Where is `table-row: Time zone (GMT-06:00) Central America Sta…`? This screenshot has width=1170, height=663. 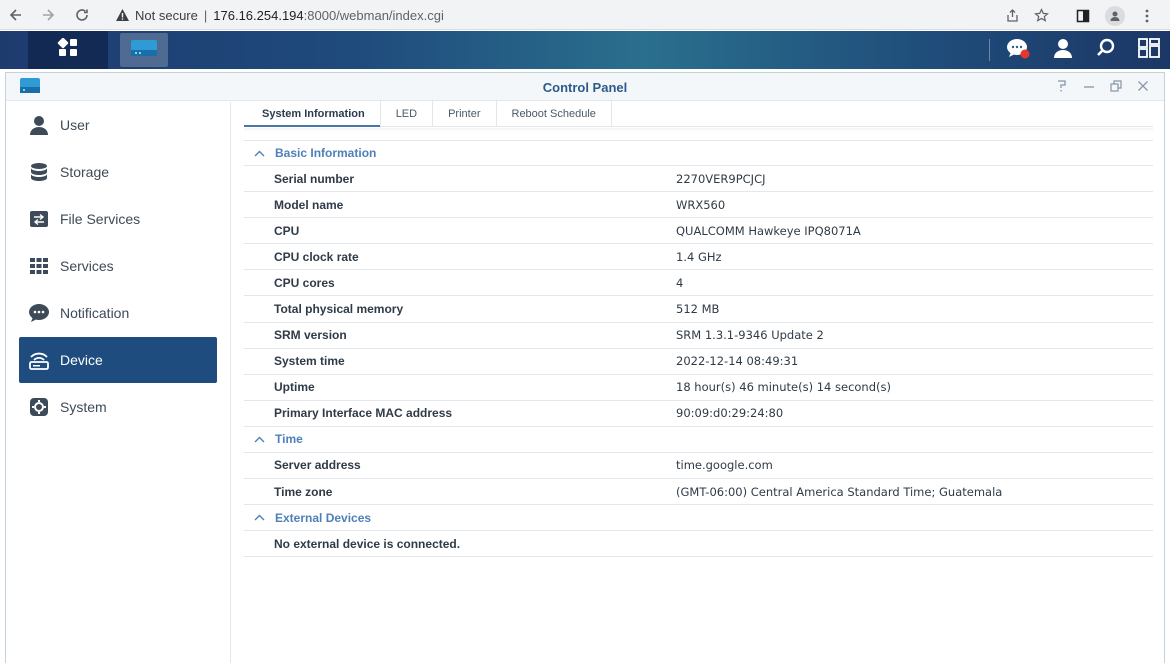
table-row: Time zone (GMT-06:00) Central America Sta… is located at coordinates (698, 492).